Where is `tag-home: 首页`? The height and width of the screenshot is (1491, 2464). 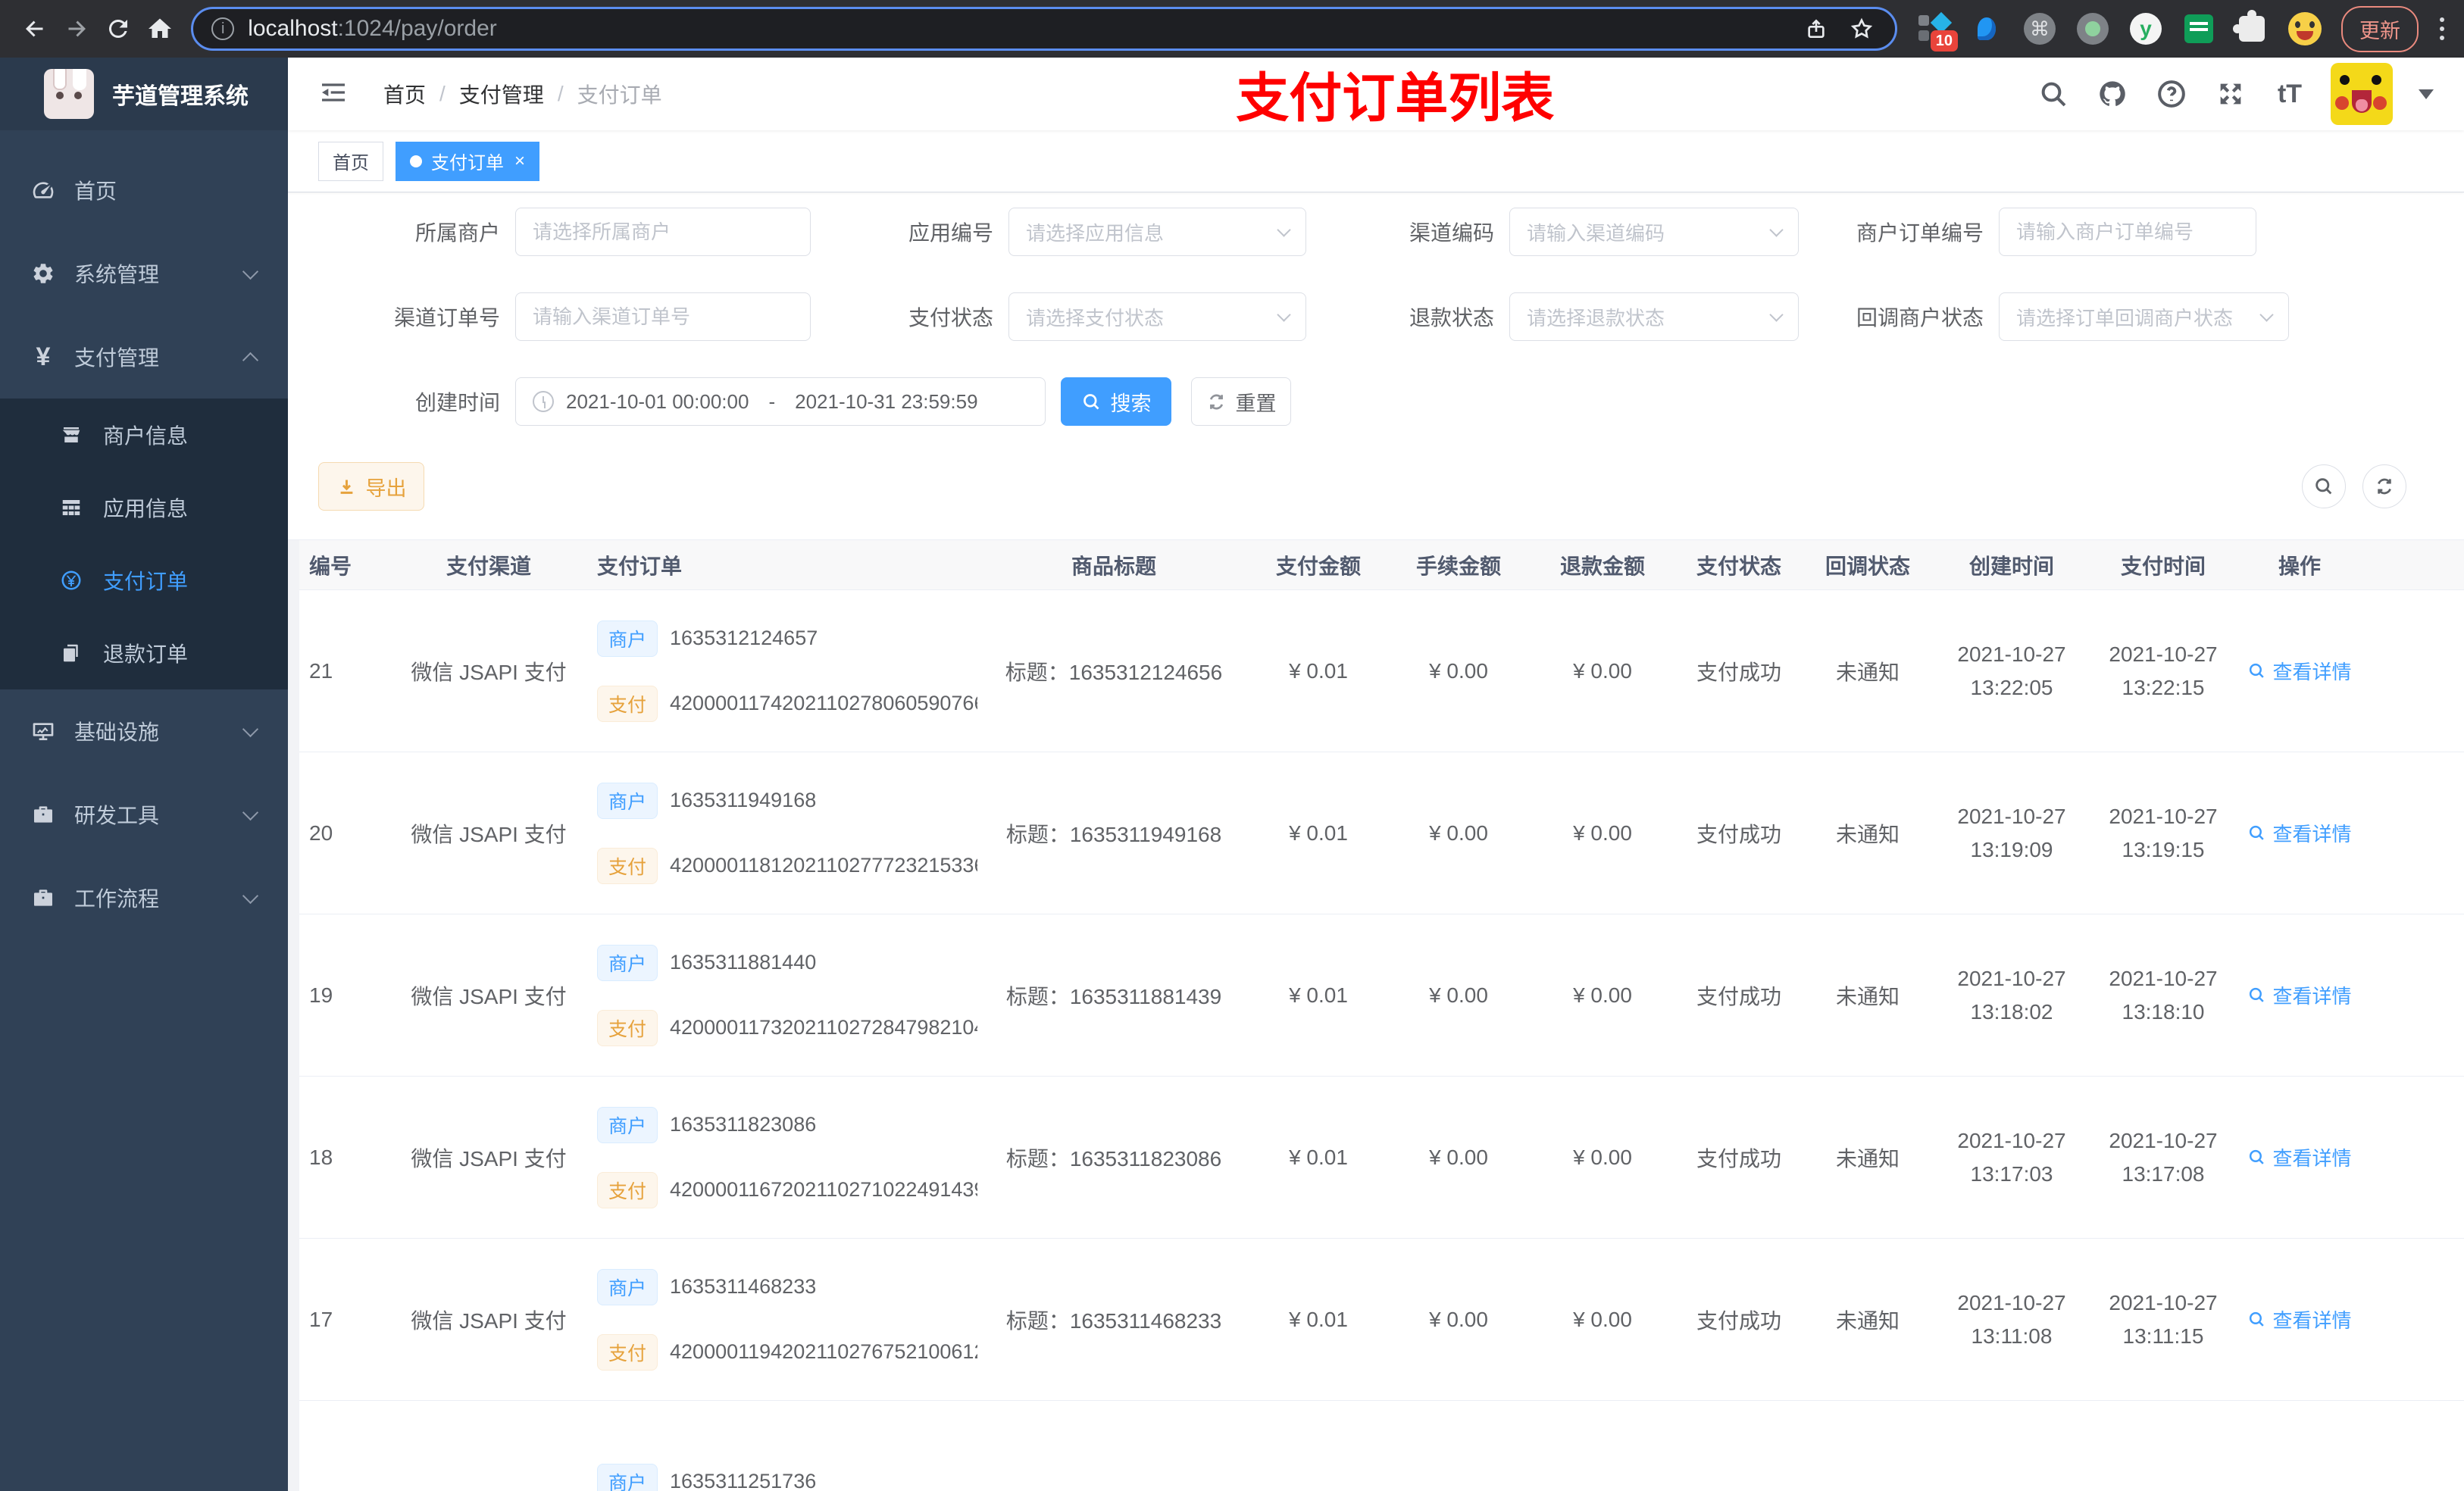 tag-home: 首页 is located at coordinates (350, 161).